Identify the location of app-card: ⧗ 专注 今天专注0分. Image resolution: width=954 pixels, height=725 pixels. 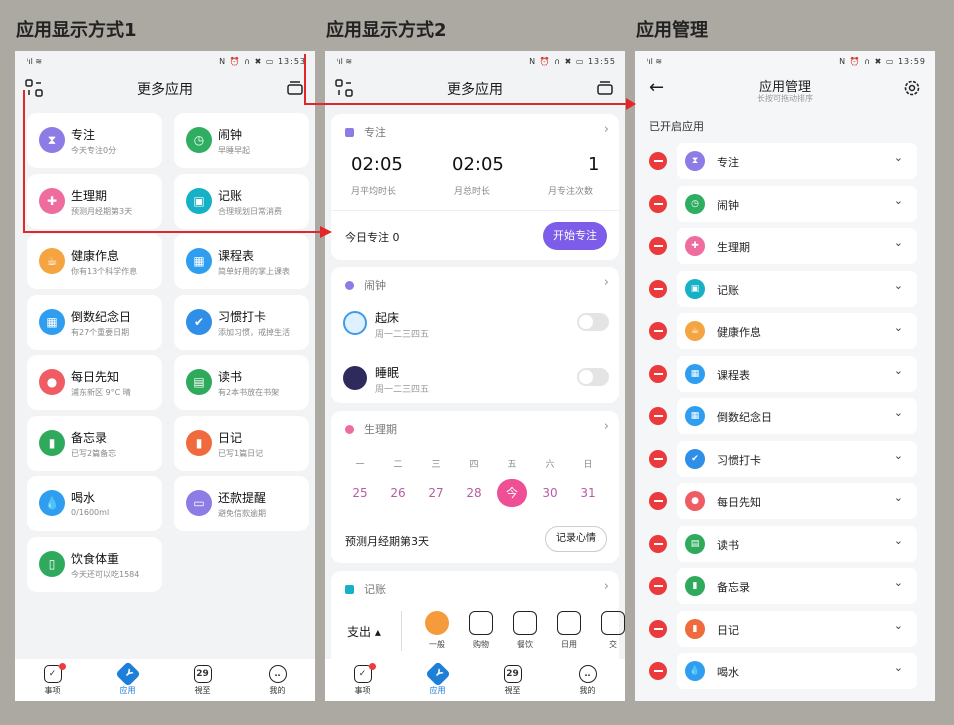
(94, 140).